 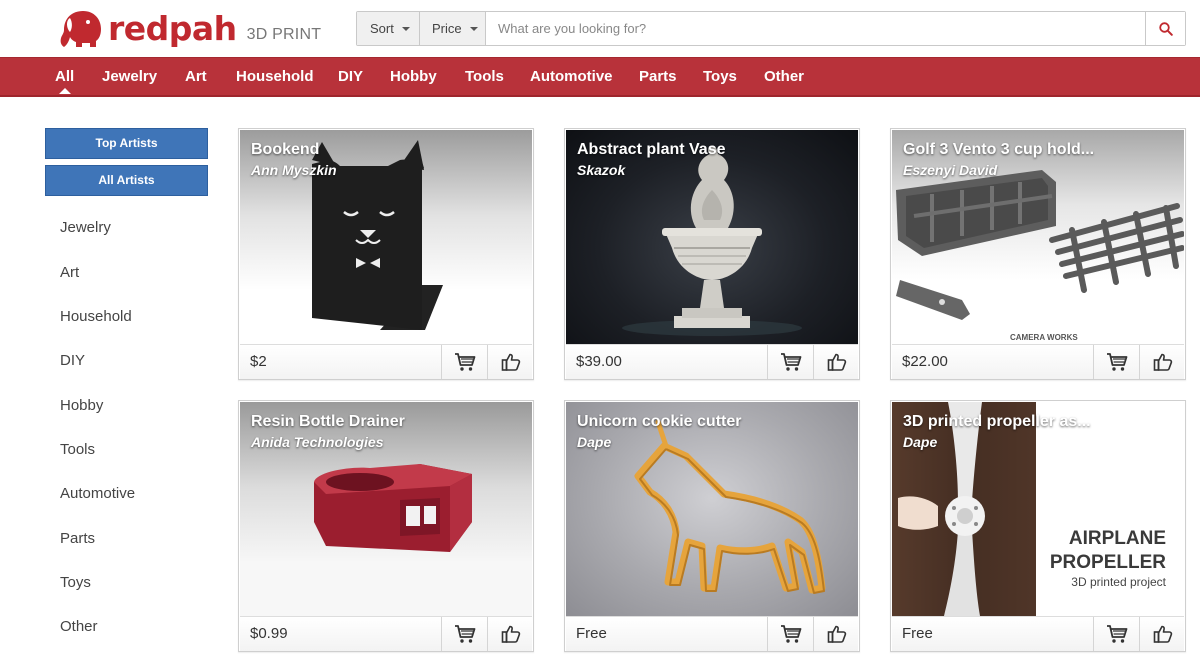 I want to click on product-artist: Anida Technologies, so click(x=317, y=442).